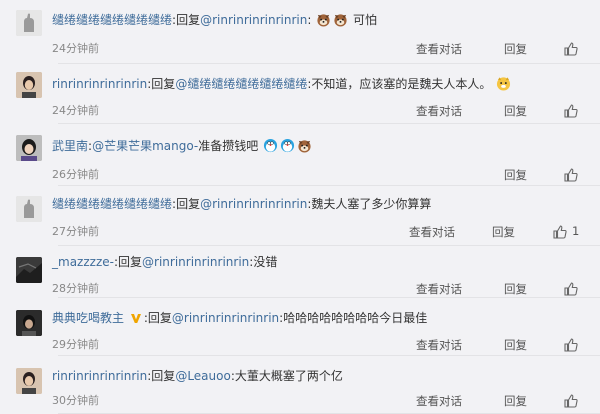 Image resolution: width=600 pixels, height=414 pixels. I want to click on comment-body: 没错, so click(265, 262).